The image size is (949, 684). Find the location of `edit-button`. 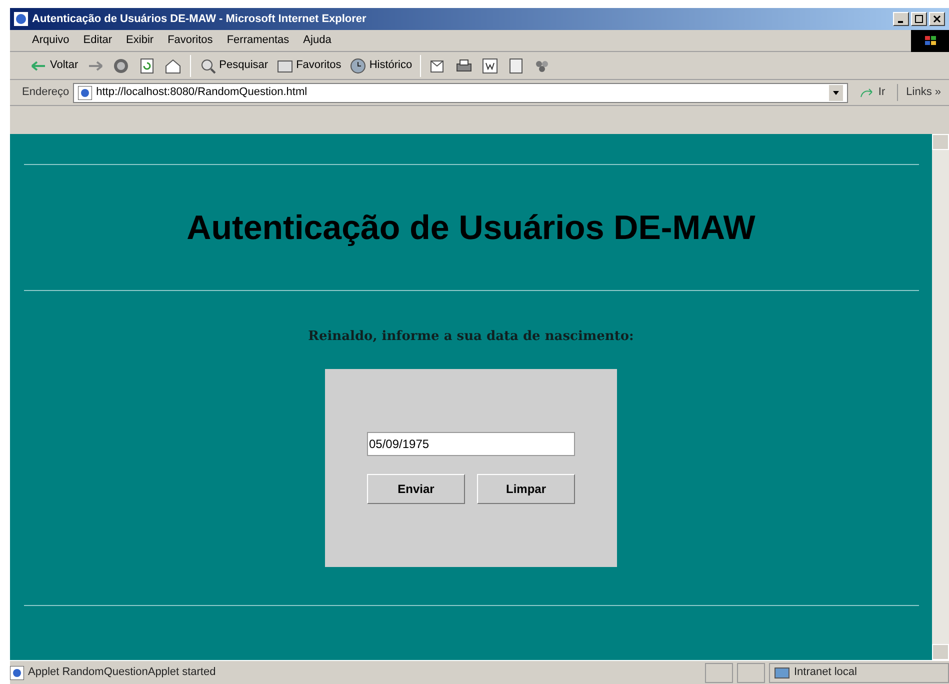

edit-button is located at coordinates (490, 65).